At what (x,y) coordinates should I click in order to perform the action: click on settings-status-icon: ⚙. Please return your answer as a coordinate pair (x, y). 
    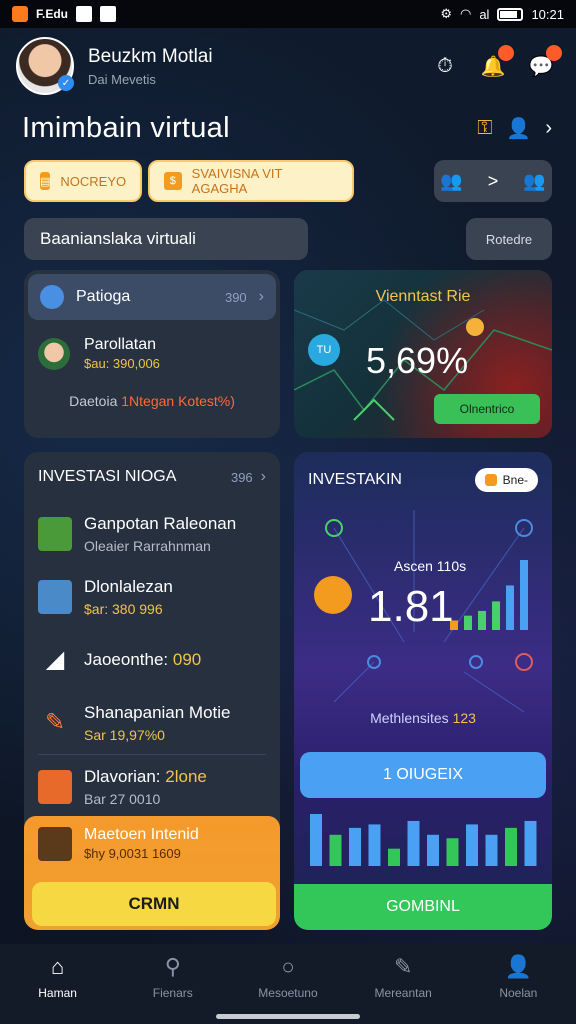
    Looking at the image, I should click on (446, 13).